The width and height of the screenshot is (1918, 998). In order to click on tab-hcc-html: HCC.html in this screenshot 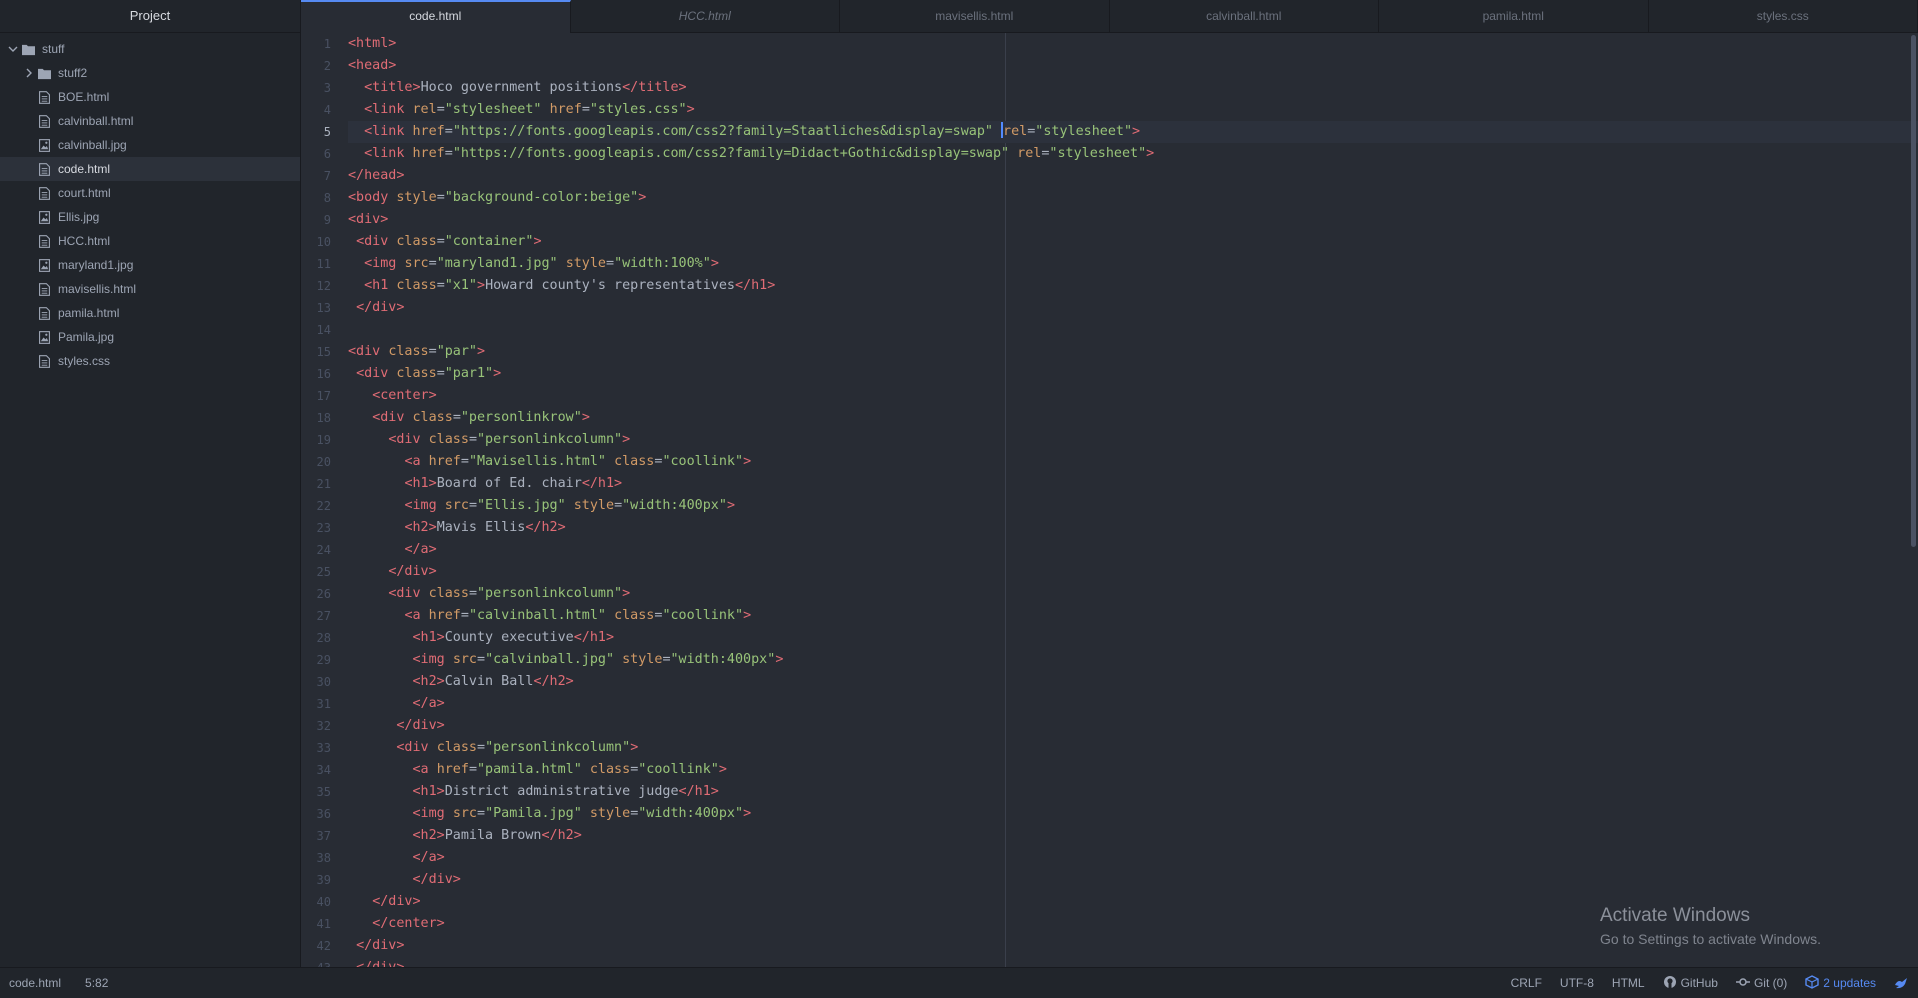, I will do `click(705, 16)`.